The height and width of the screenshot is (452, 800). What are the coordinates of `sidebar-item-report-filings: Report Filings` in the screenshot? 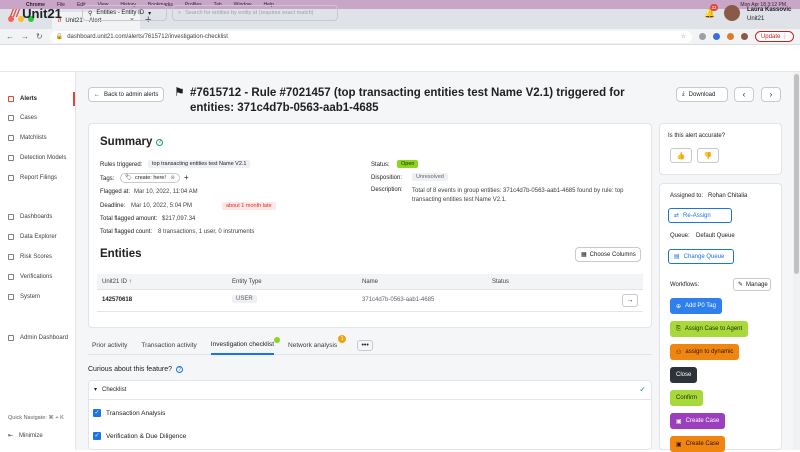 It's located at (37, 178).